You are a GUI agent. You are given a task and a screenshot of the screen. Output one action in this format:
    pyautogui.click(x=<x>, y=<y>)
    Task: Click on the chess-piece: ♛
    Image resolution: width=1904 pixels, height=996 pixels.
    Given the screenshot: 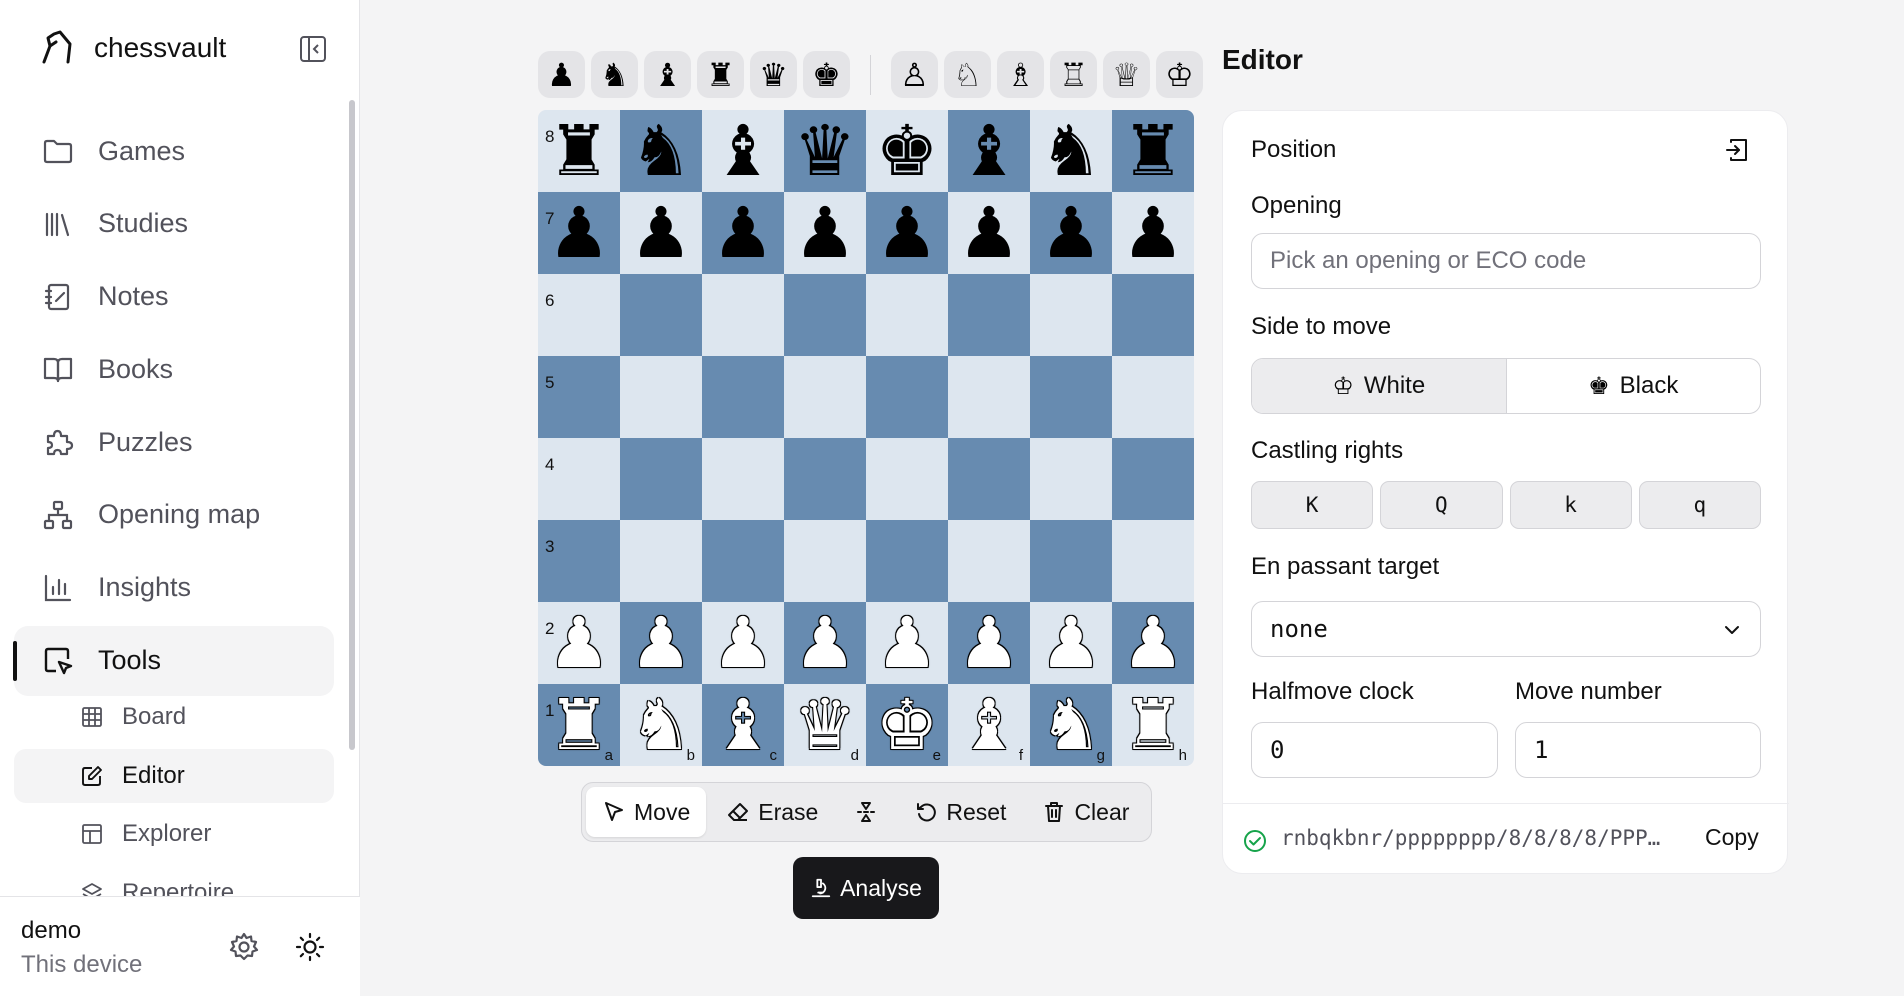 What is the action you would take?
    pyautogui.click(x=825, y=725)
    